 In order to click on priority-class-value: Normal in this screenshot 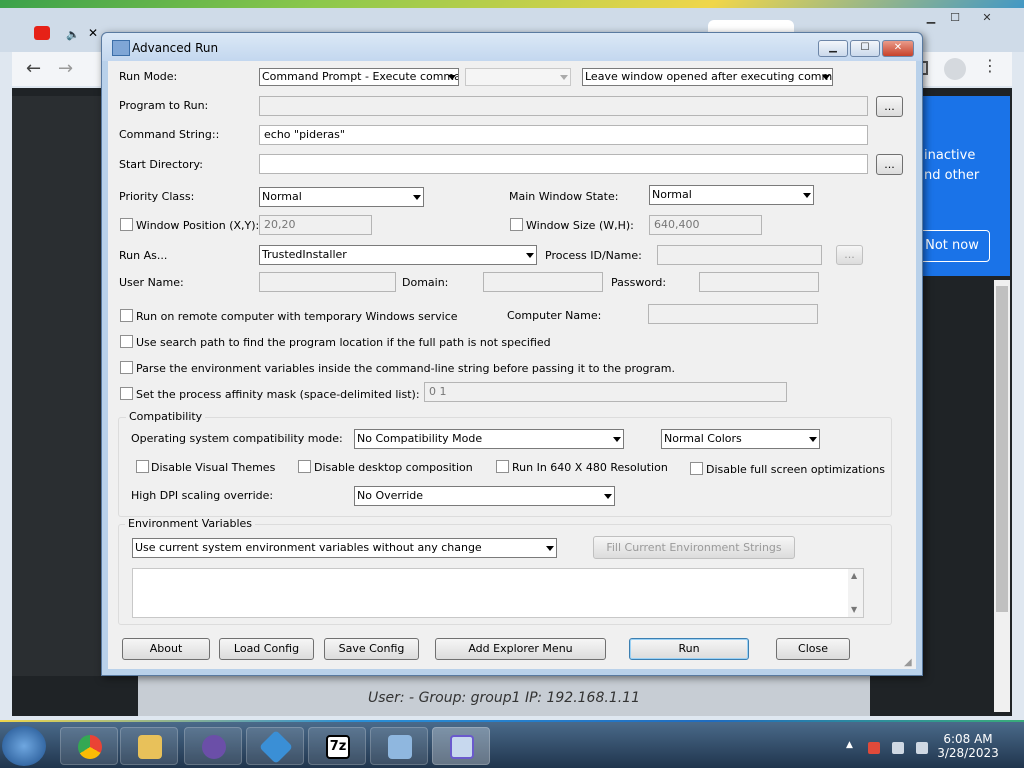, I will do `click(282, 196)`.